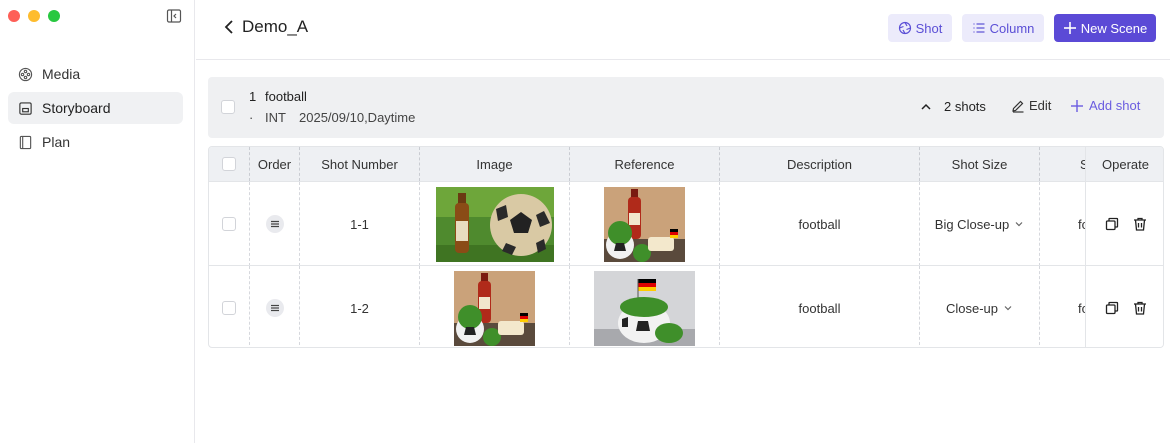  Describe the element at coordinates (972, 308) in the screenshot. I see `shot-size-value: Close-up` at that location.